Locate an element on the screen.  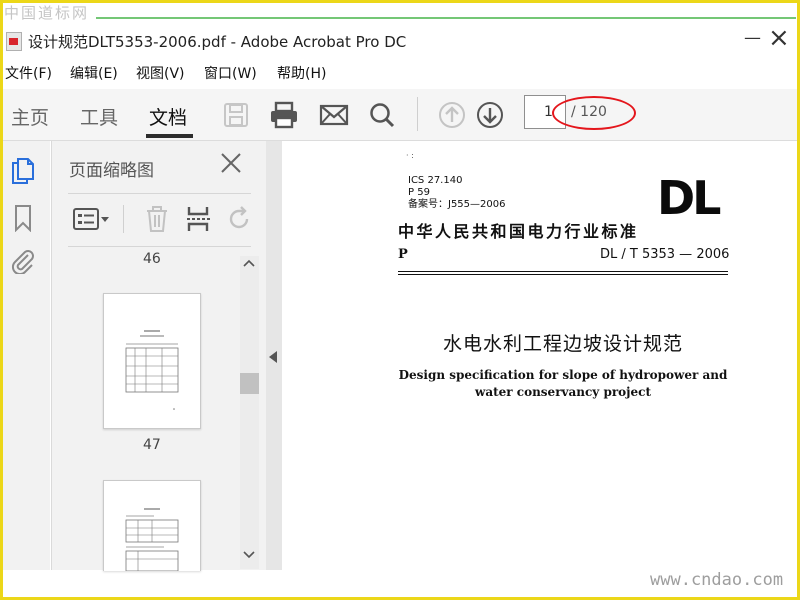
menu-edit: 编辑(E) is located at coordinates (94, 73).